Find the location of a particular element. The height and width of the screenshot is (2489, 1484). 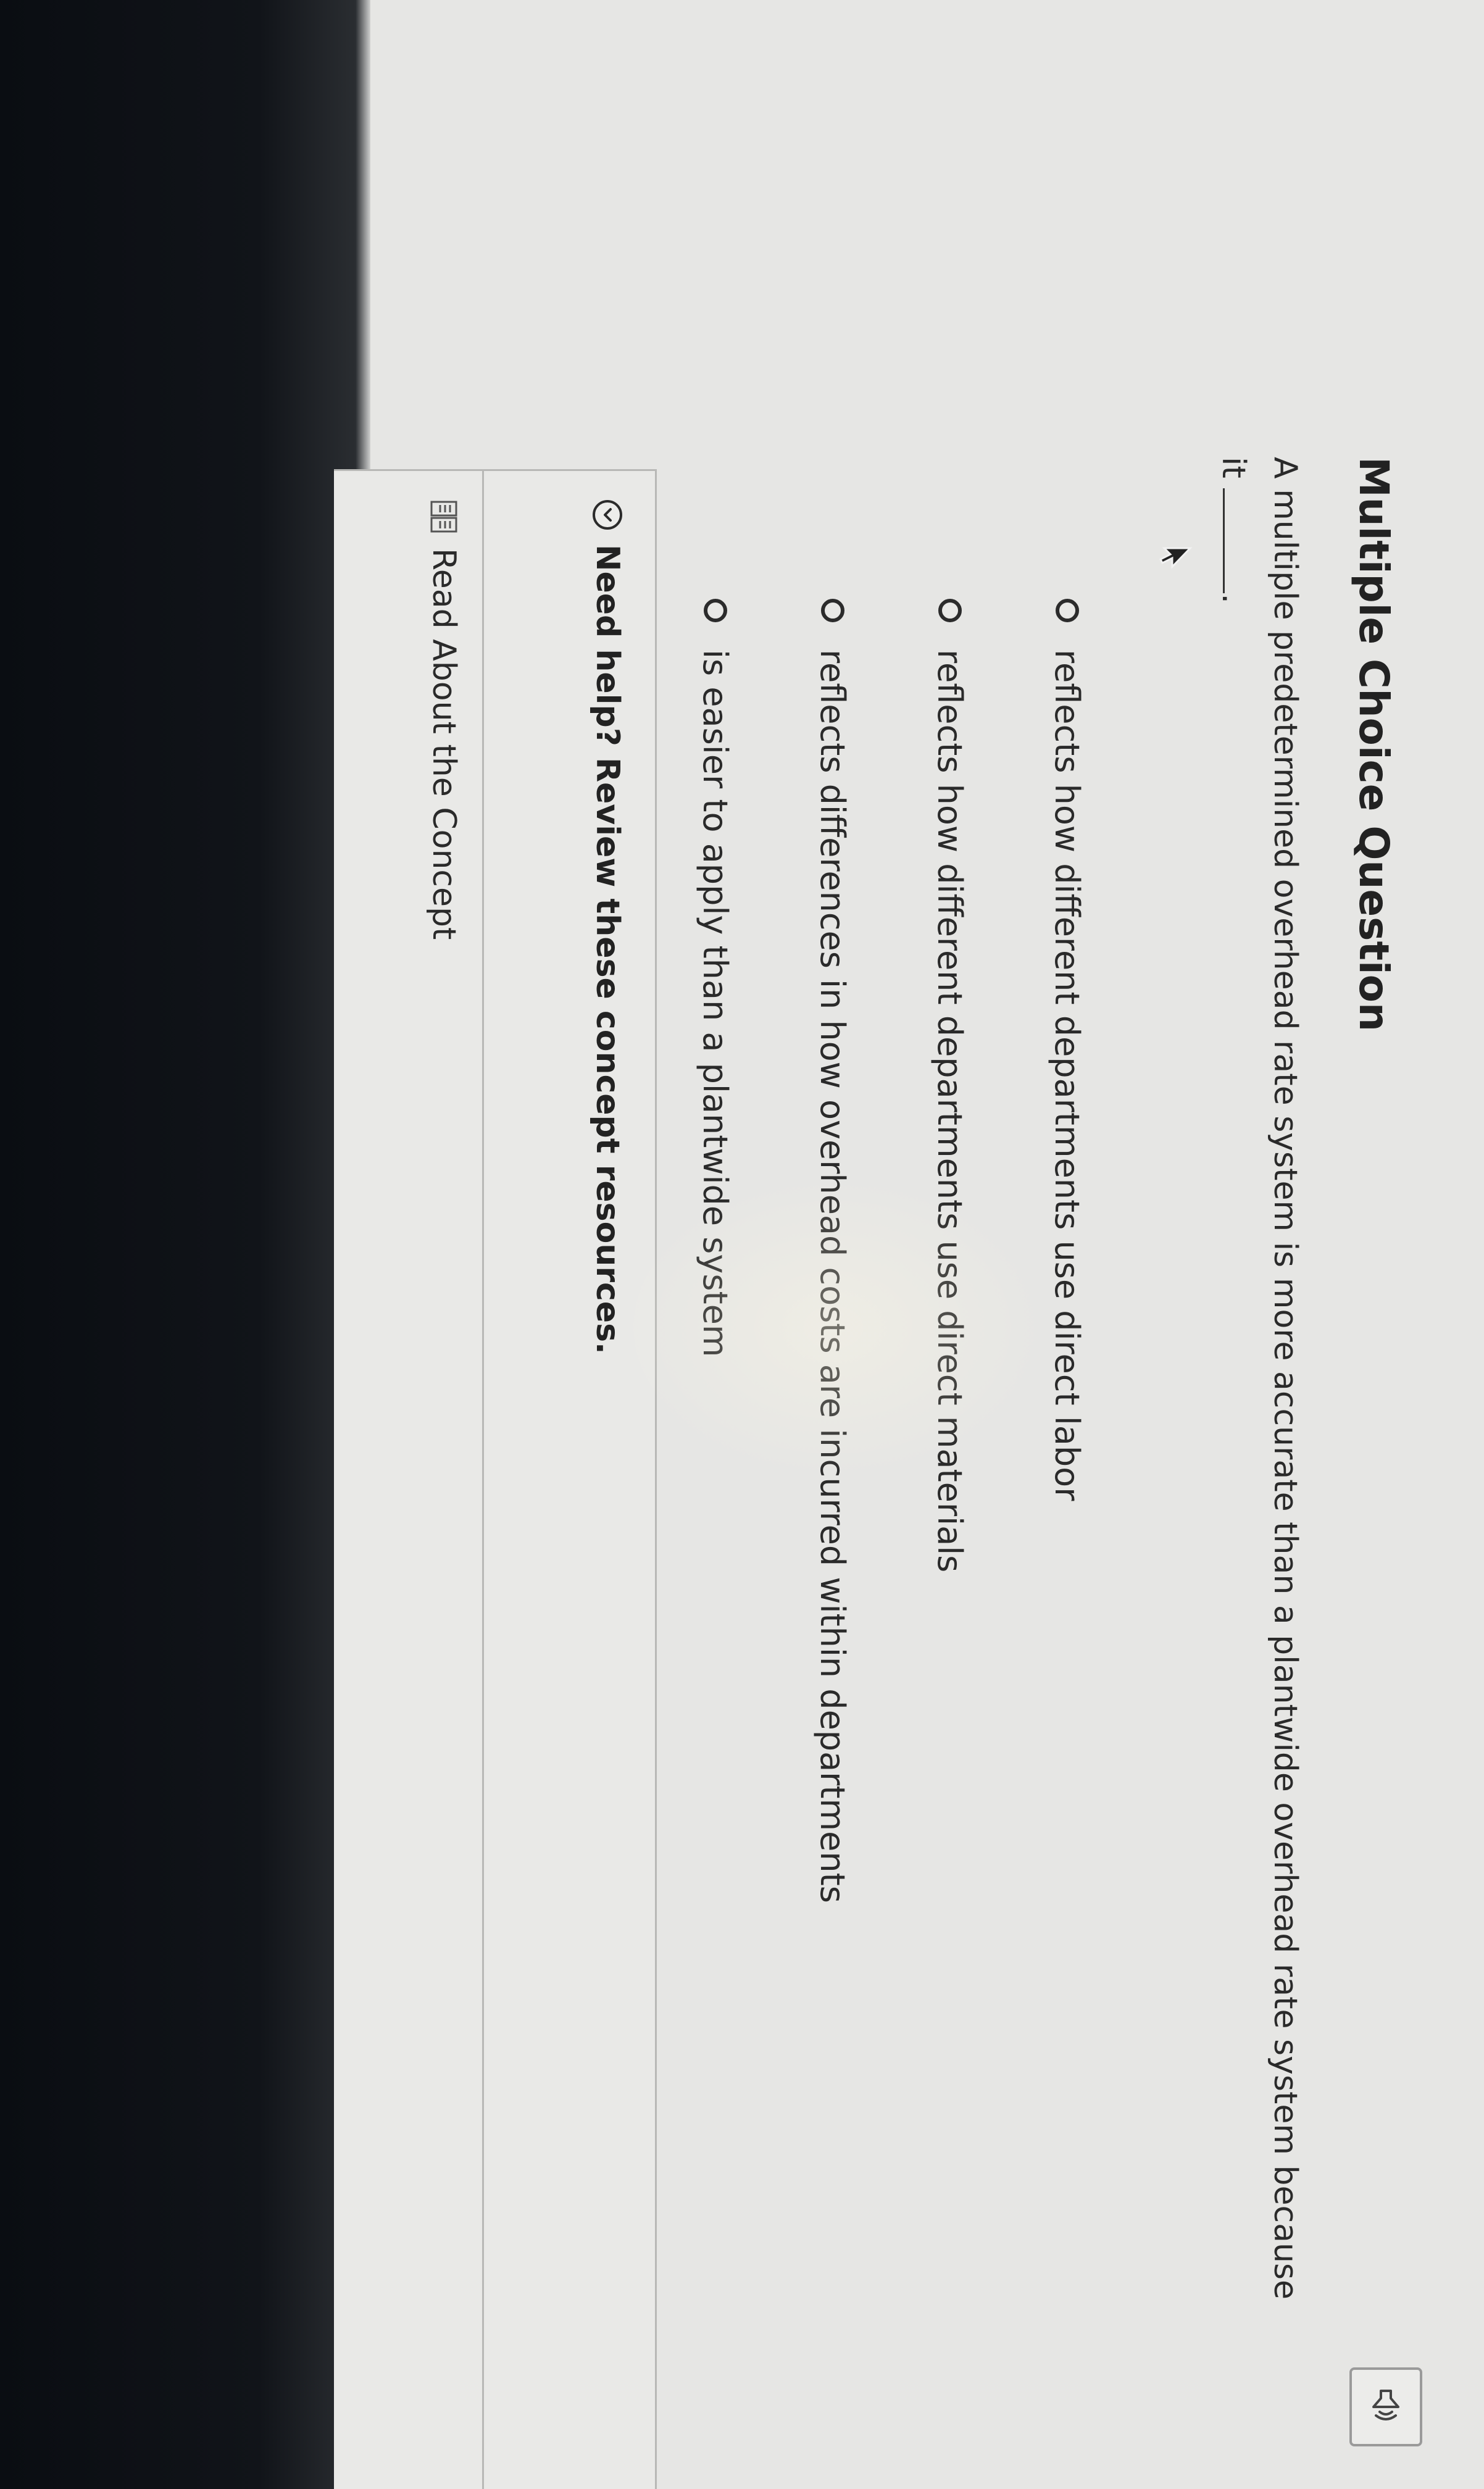

book-icon is located at coordinates (443, 517).